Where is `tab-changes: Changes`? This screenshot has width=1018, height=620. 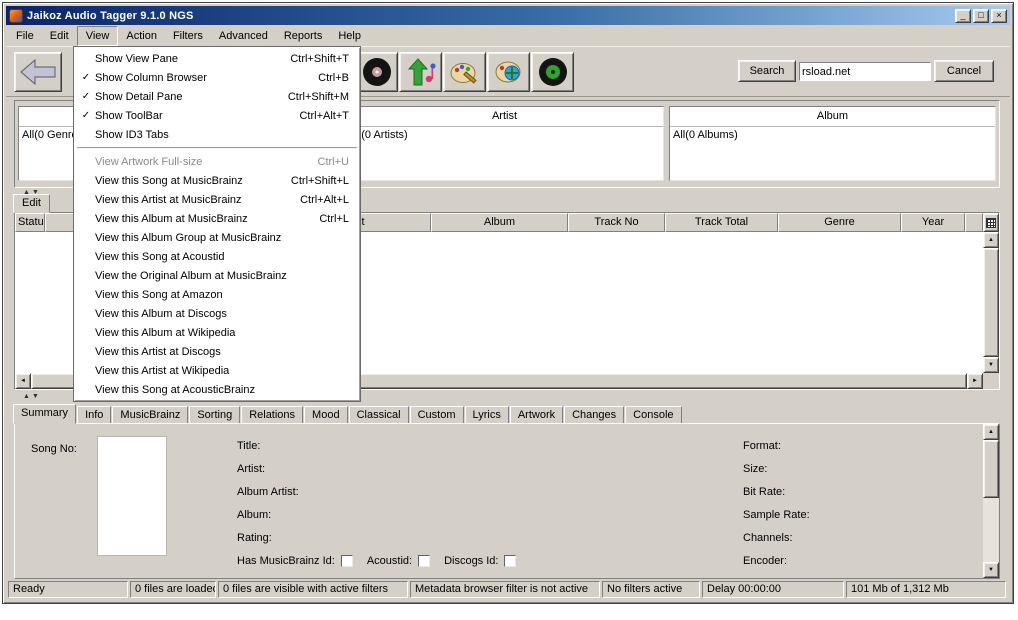 tab-changes: Changes is located at coordinates (594, 415).